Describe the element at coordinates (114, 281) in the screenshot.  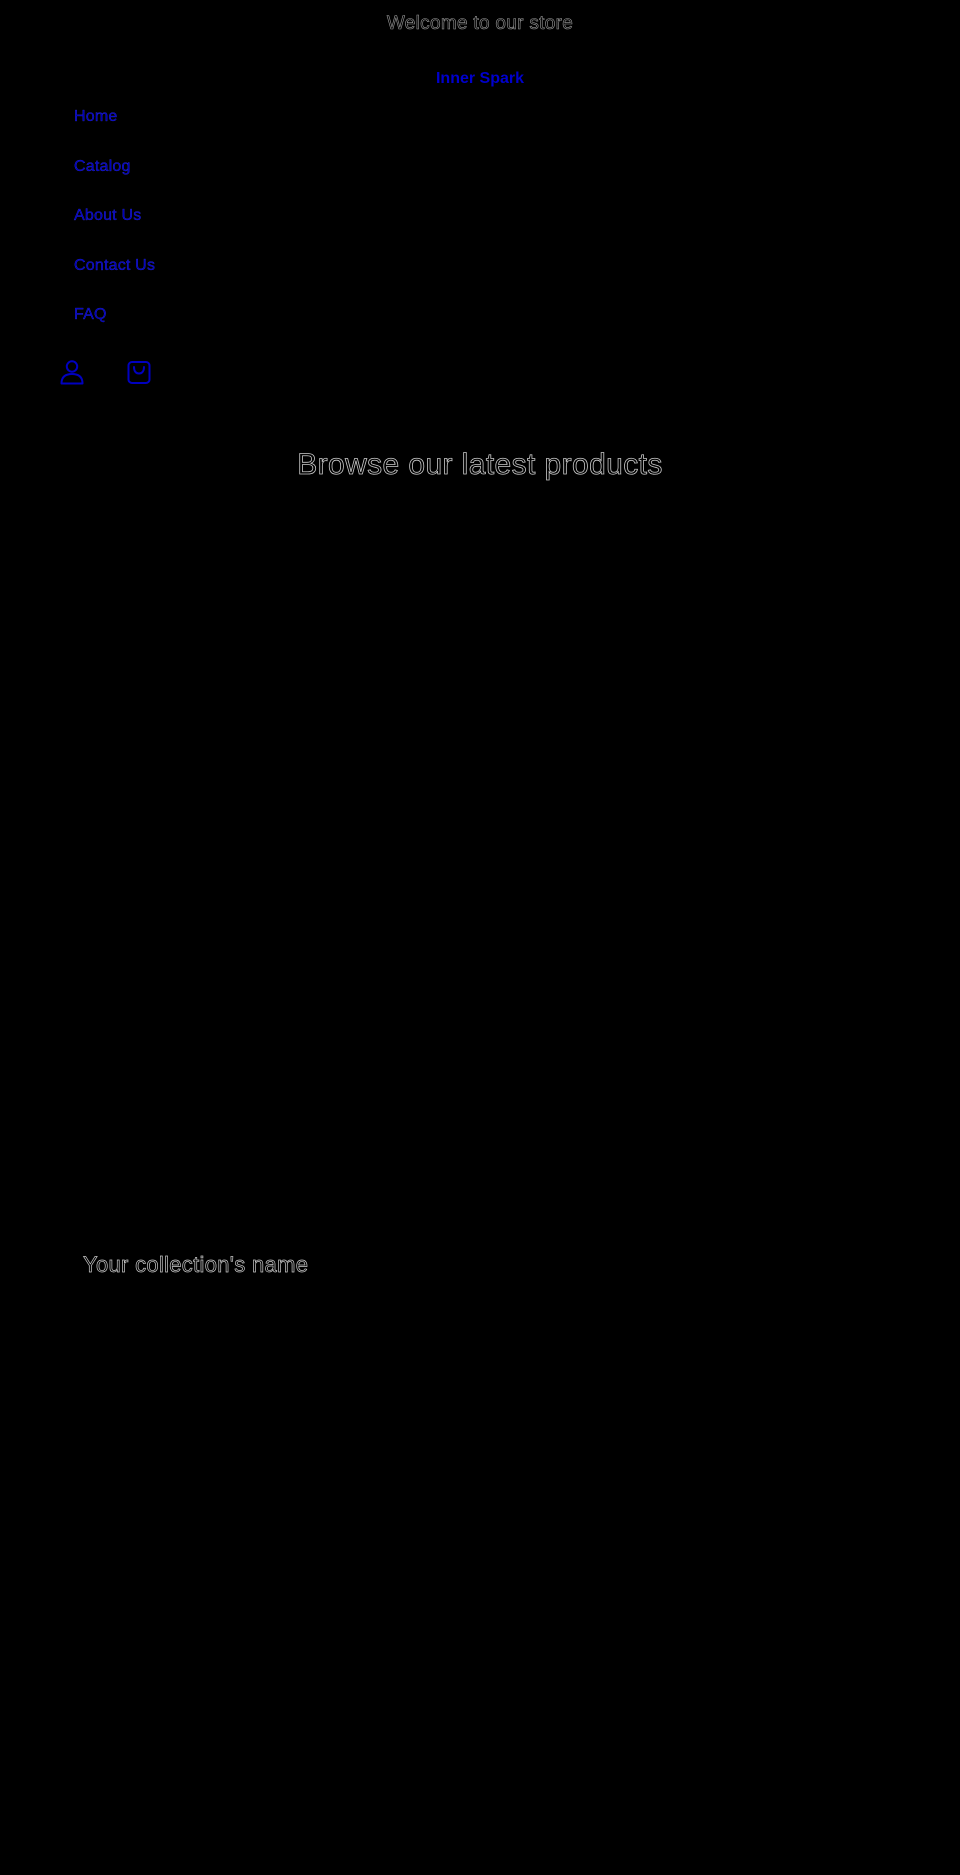
I see `nav-item-contact-us: Contact Us` at that location.